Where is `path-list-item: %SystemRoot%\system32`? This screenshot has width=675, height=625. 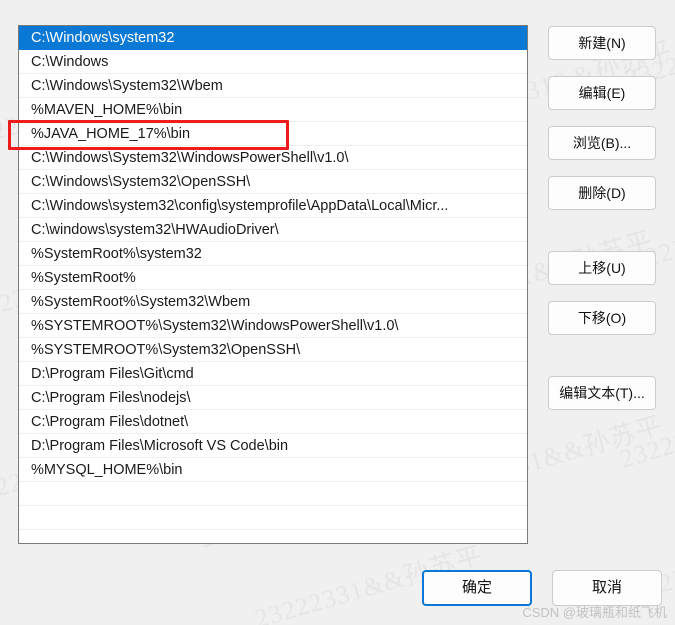 path-list-item: %SystemRoot%\system32 is located at coordinates (273, 254).